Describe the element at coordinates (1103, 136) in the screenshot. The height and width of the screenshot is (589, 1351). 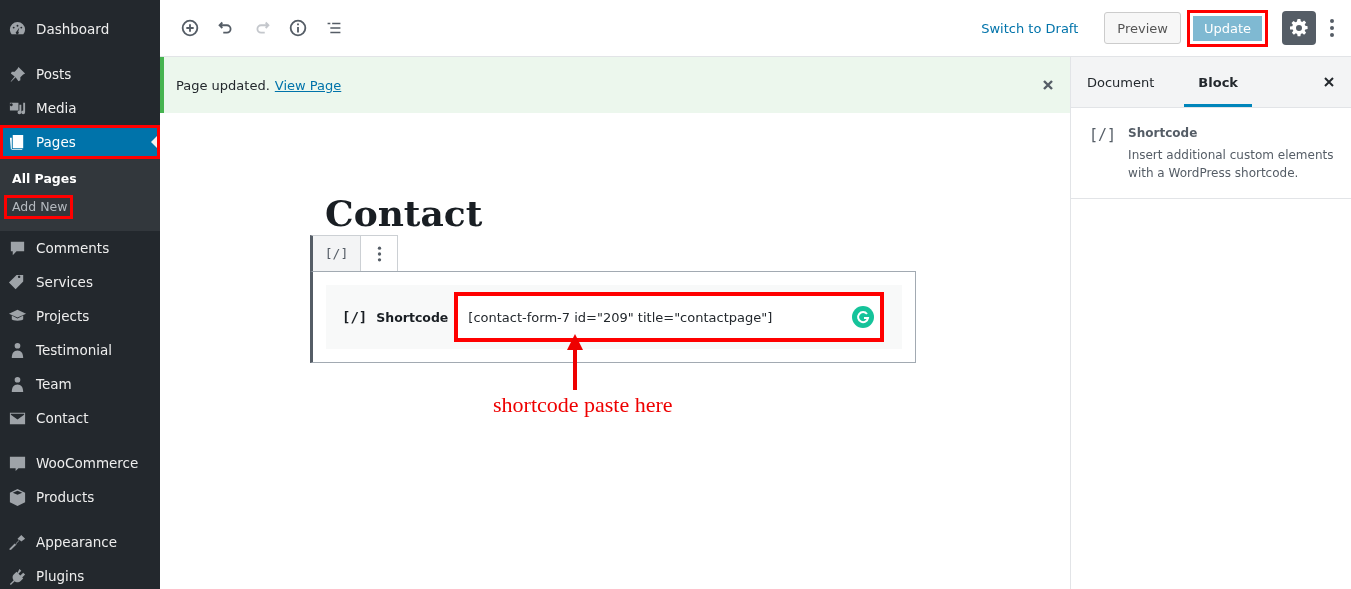
I see `block-symbol: [/]` at that location.